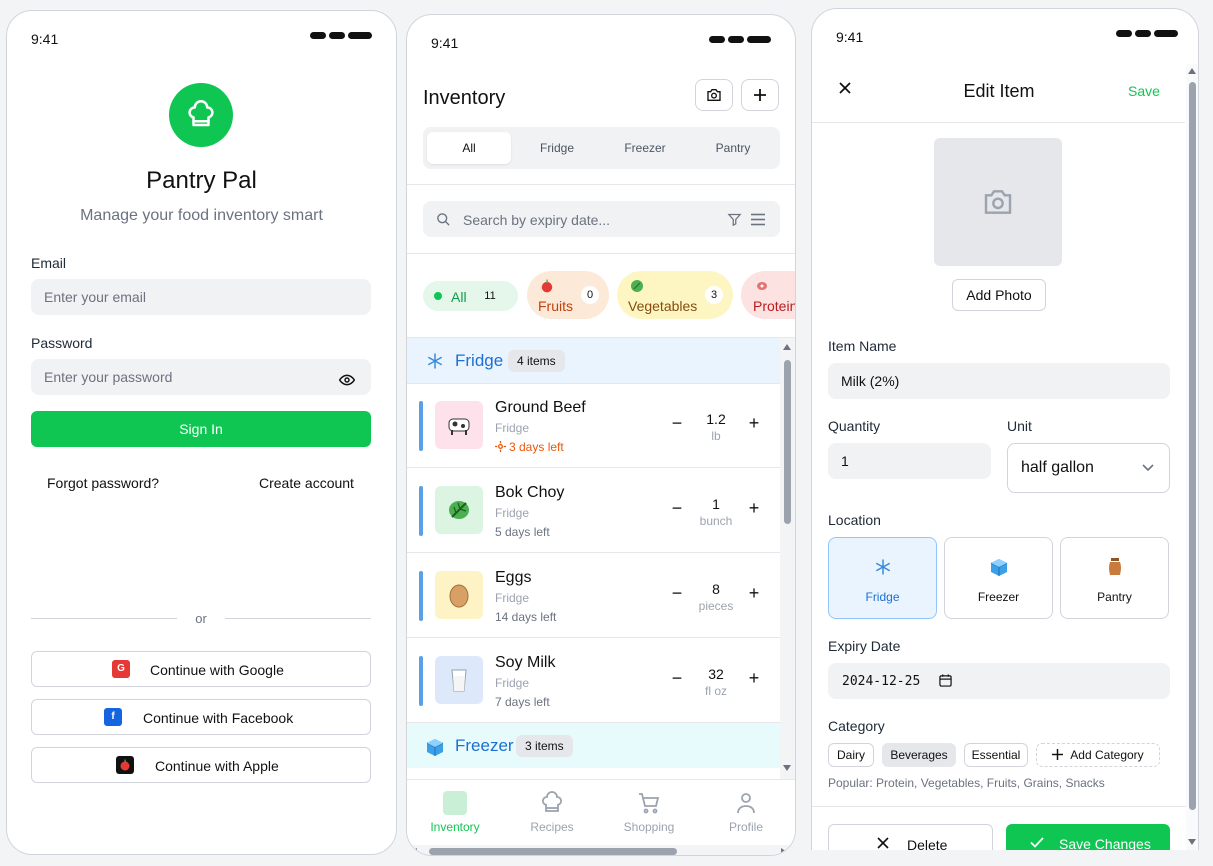  Describe the element at coordinates (999, 681) in the screenshot. I see `expiry-date-input: 2024-12-25` at that location.